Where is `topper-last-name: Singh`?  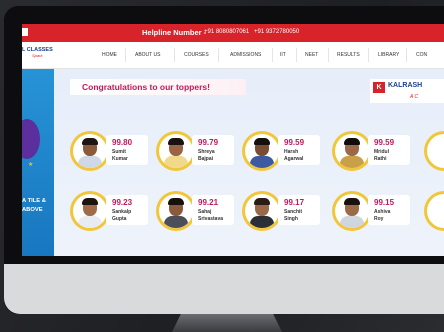
topper-last-name: Singh is located at coordinates (291, 219).